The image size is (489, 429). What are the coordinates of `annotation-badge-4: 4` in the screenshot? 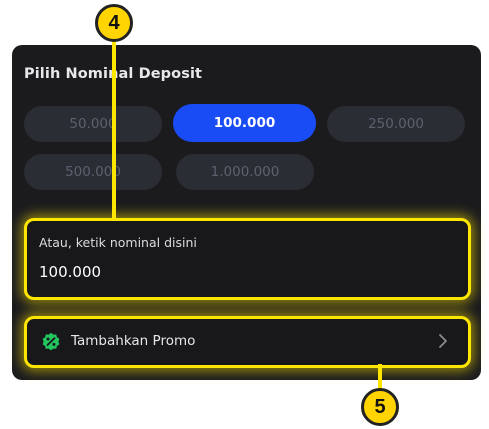 It's located at (114, 23).